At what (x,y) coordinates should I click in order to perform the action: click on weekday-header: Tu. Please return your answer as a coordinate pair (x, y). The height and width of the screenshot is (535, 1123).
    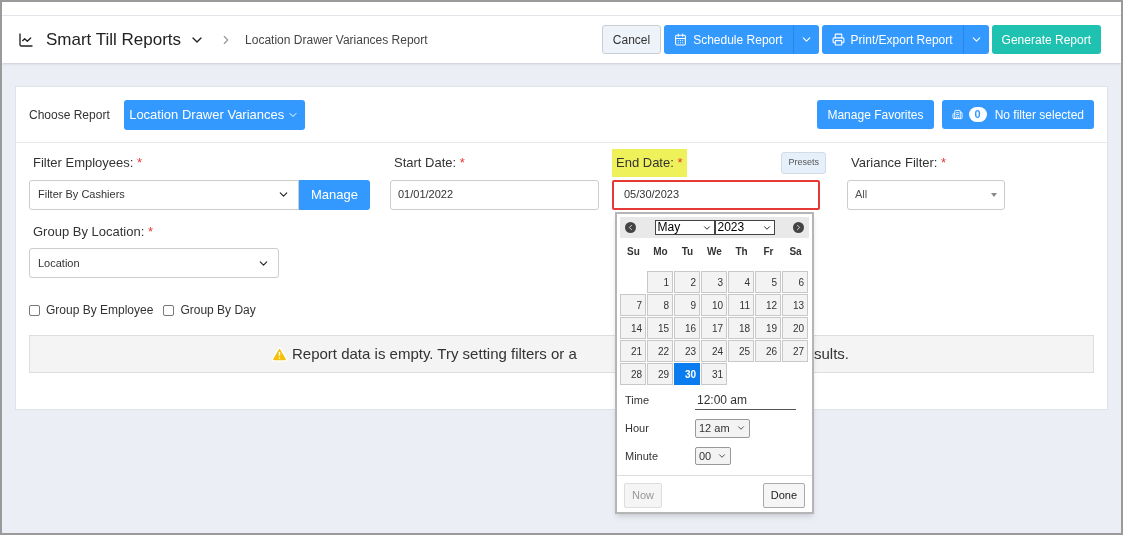
    Looking at the image, I should click on (687, 252).